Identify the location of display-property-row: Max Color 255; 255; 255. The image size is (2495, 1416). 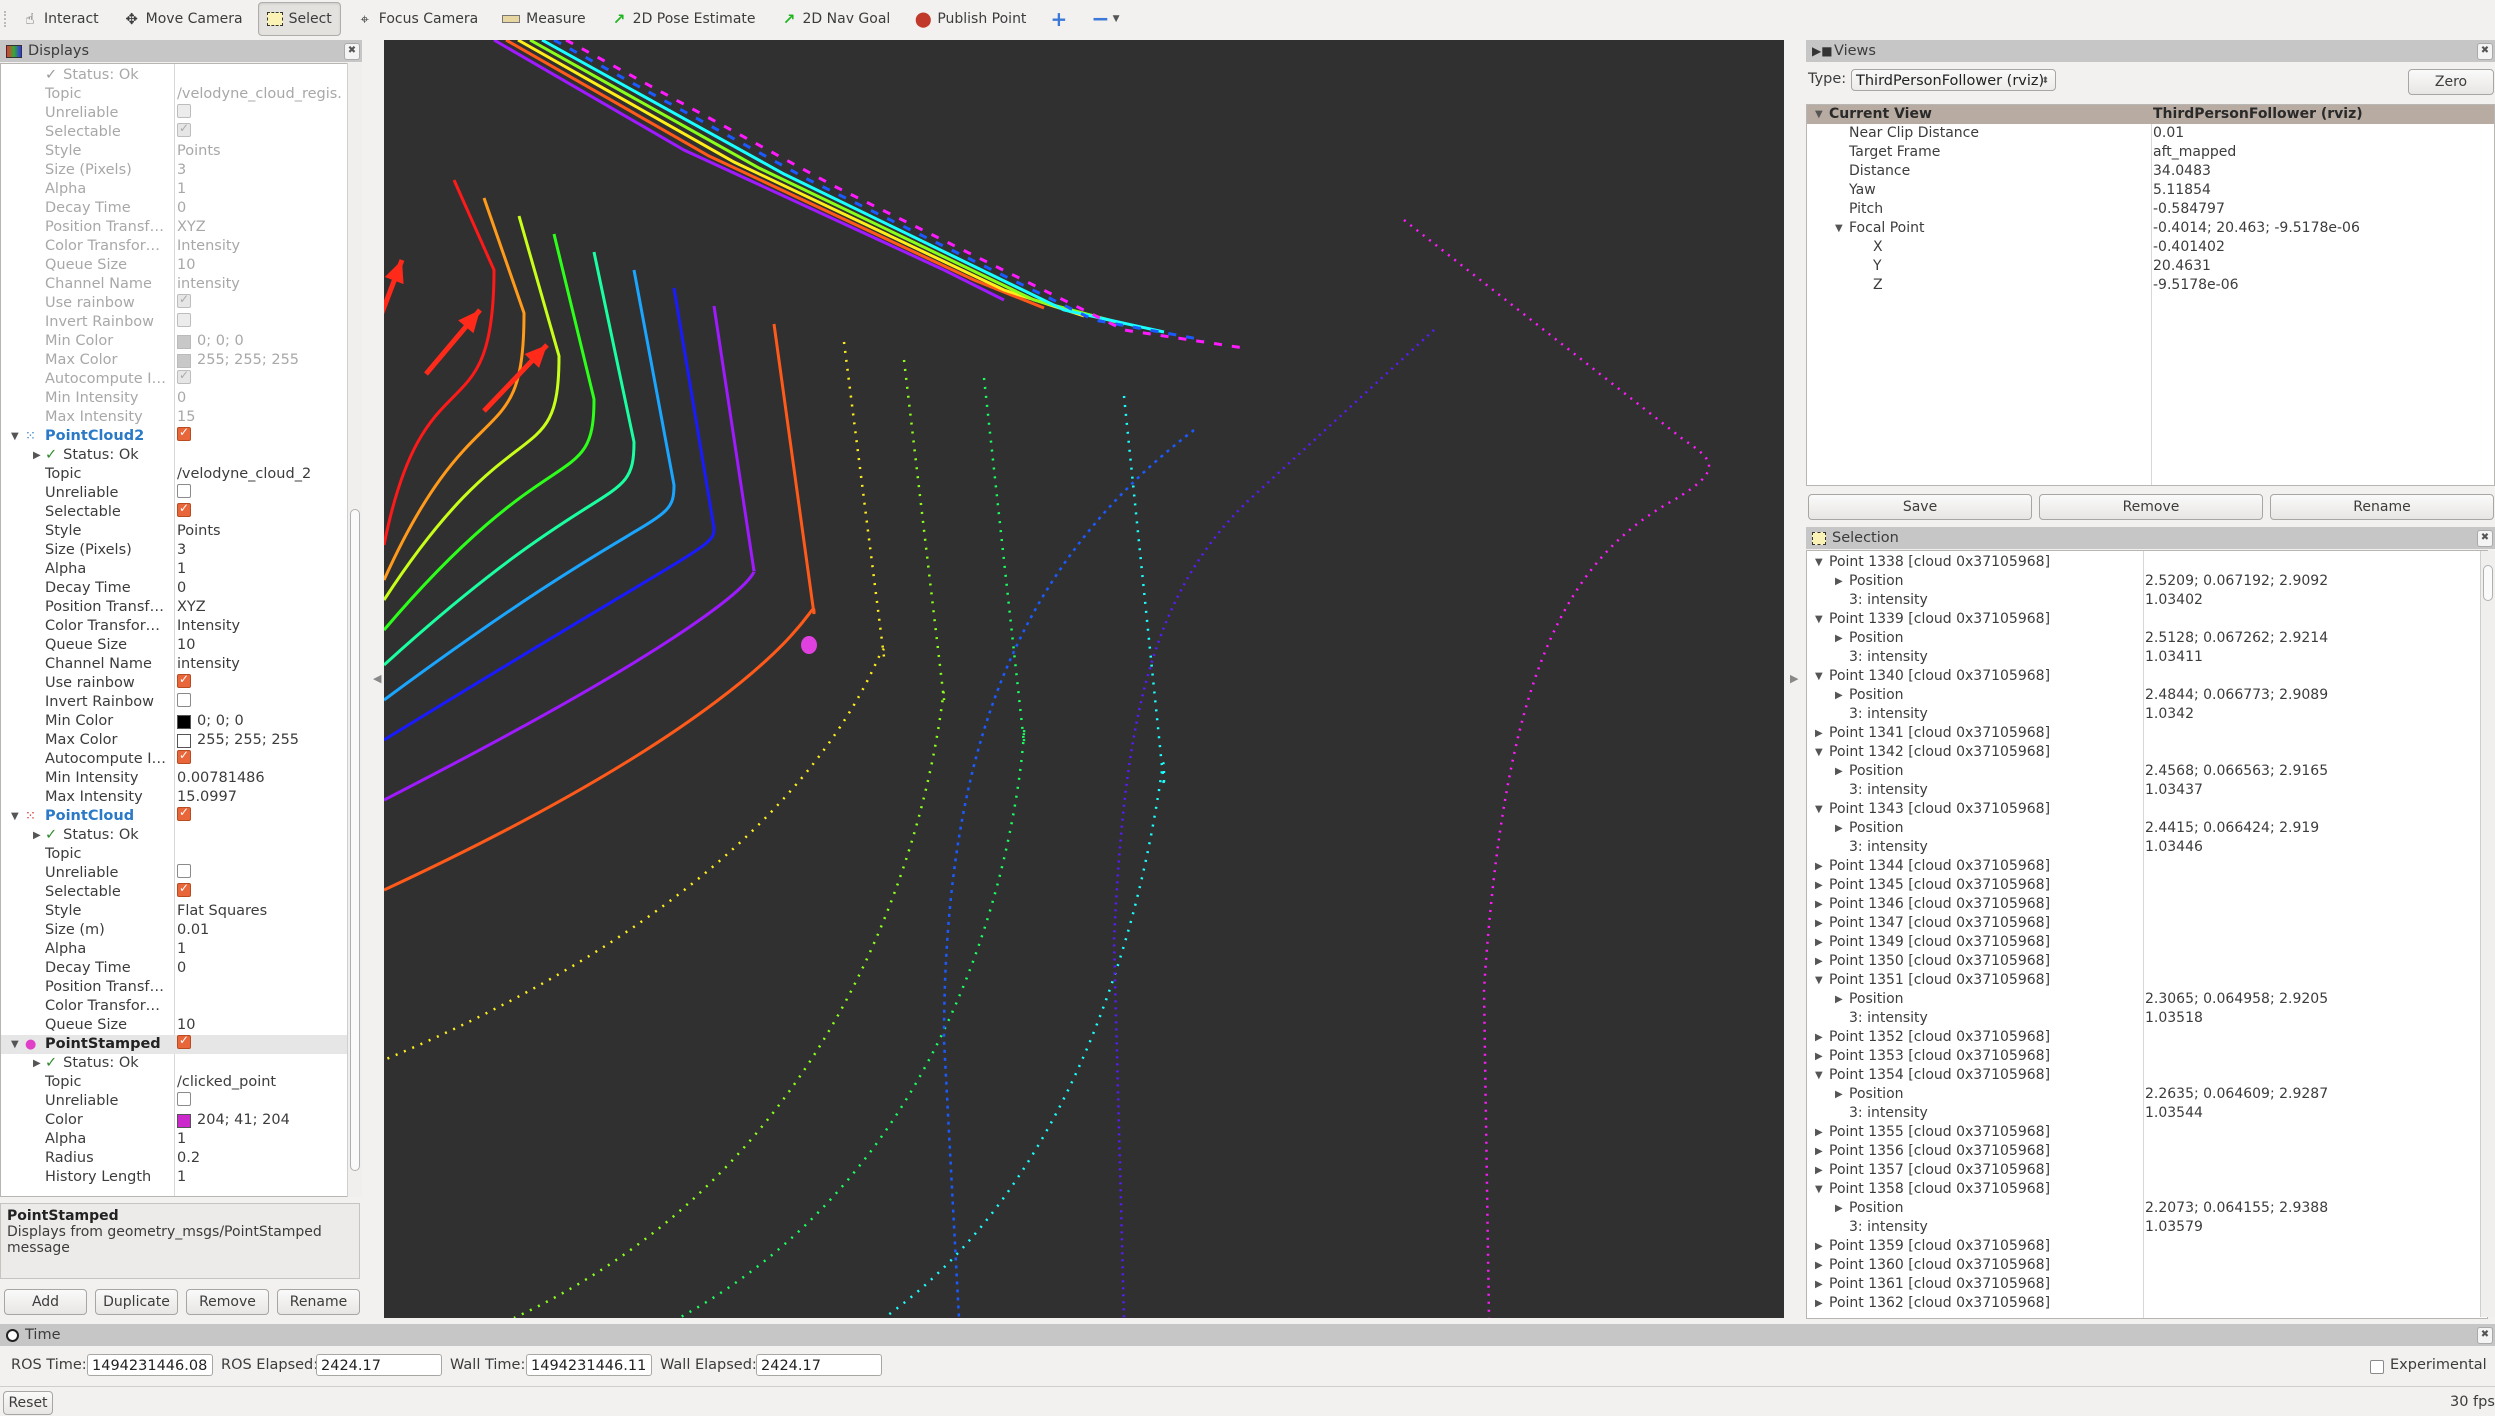
(174, 740).